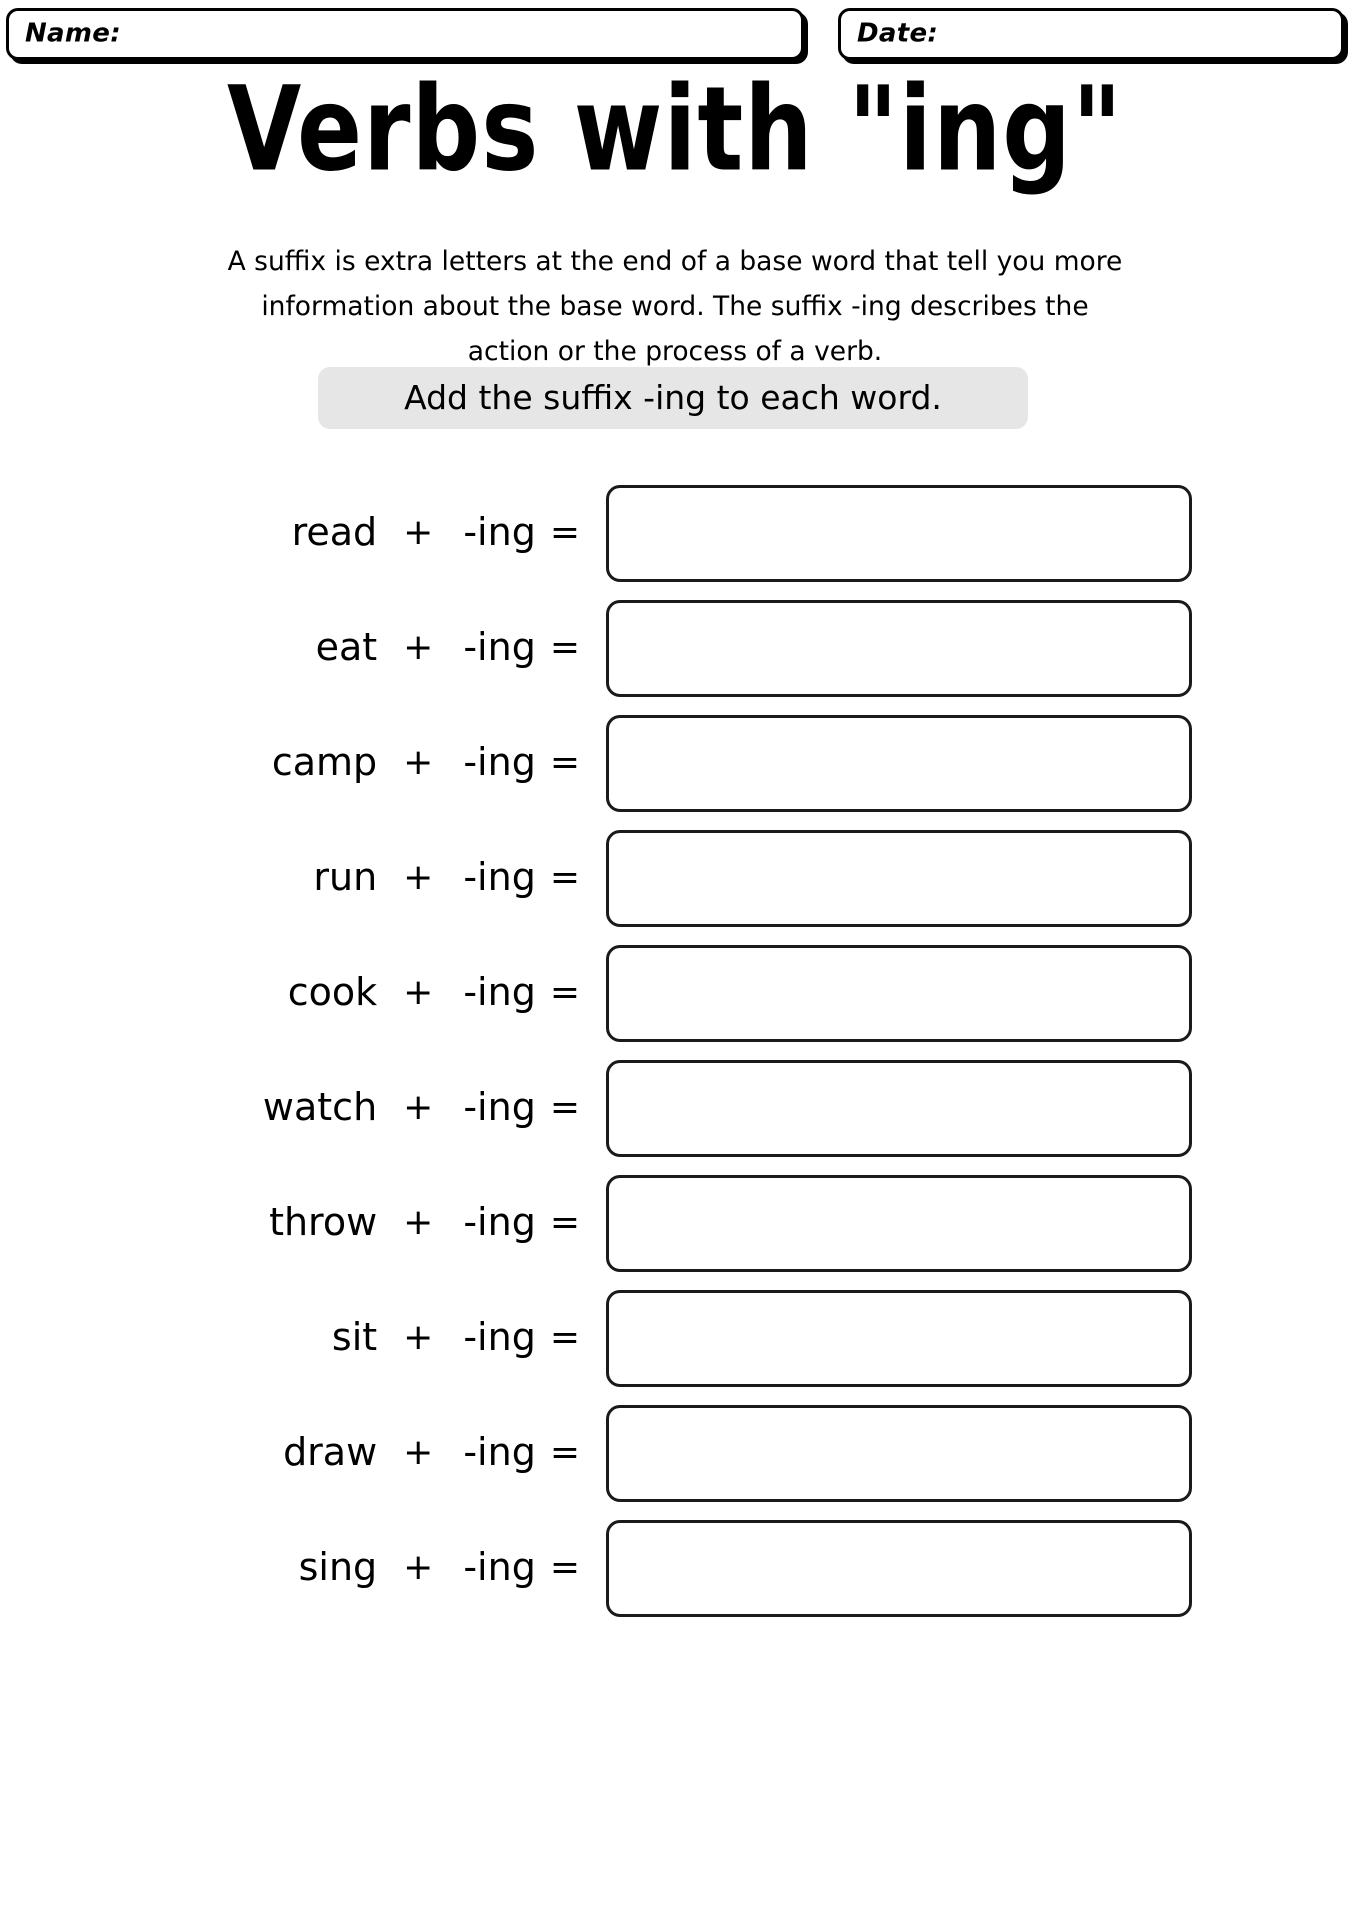 Image resolution: width=1350 pixels, height=1920 pixels. I want to click on exercise-row: run + -ing =, so click(675, 882).